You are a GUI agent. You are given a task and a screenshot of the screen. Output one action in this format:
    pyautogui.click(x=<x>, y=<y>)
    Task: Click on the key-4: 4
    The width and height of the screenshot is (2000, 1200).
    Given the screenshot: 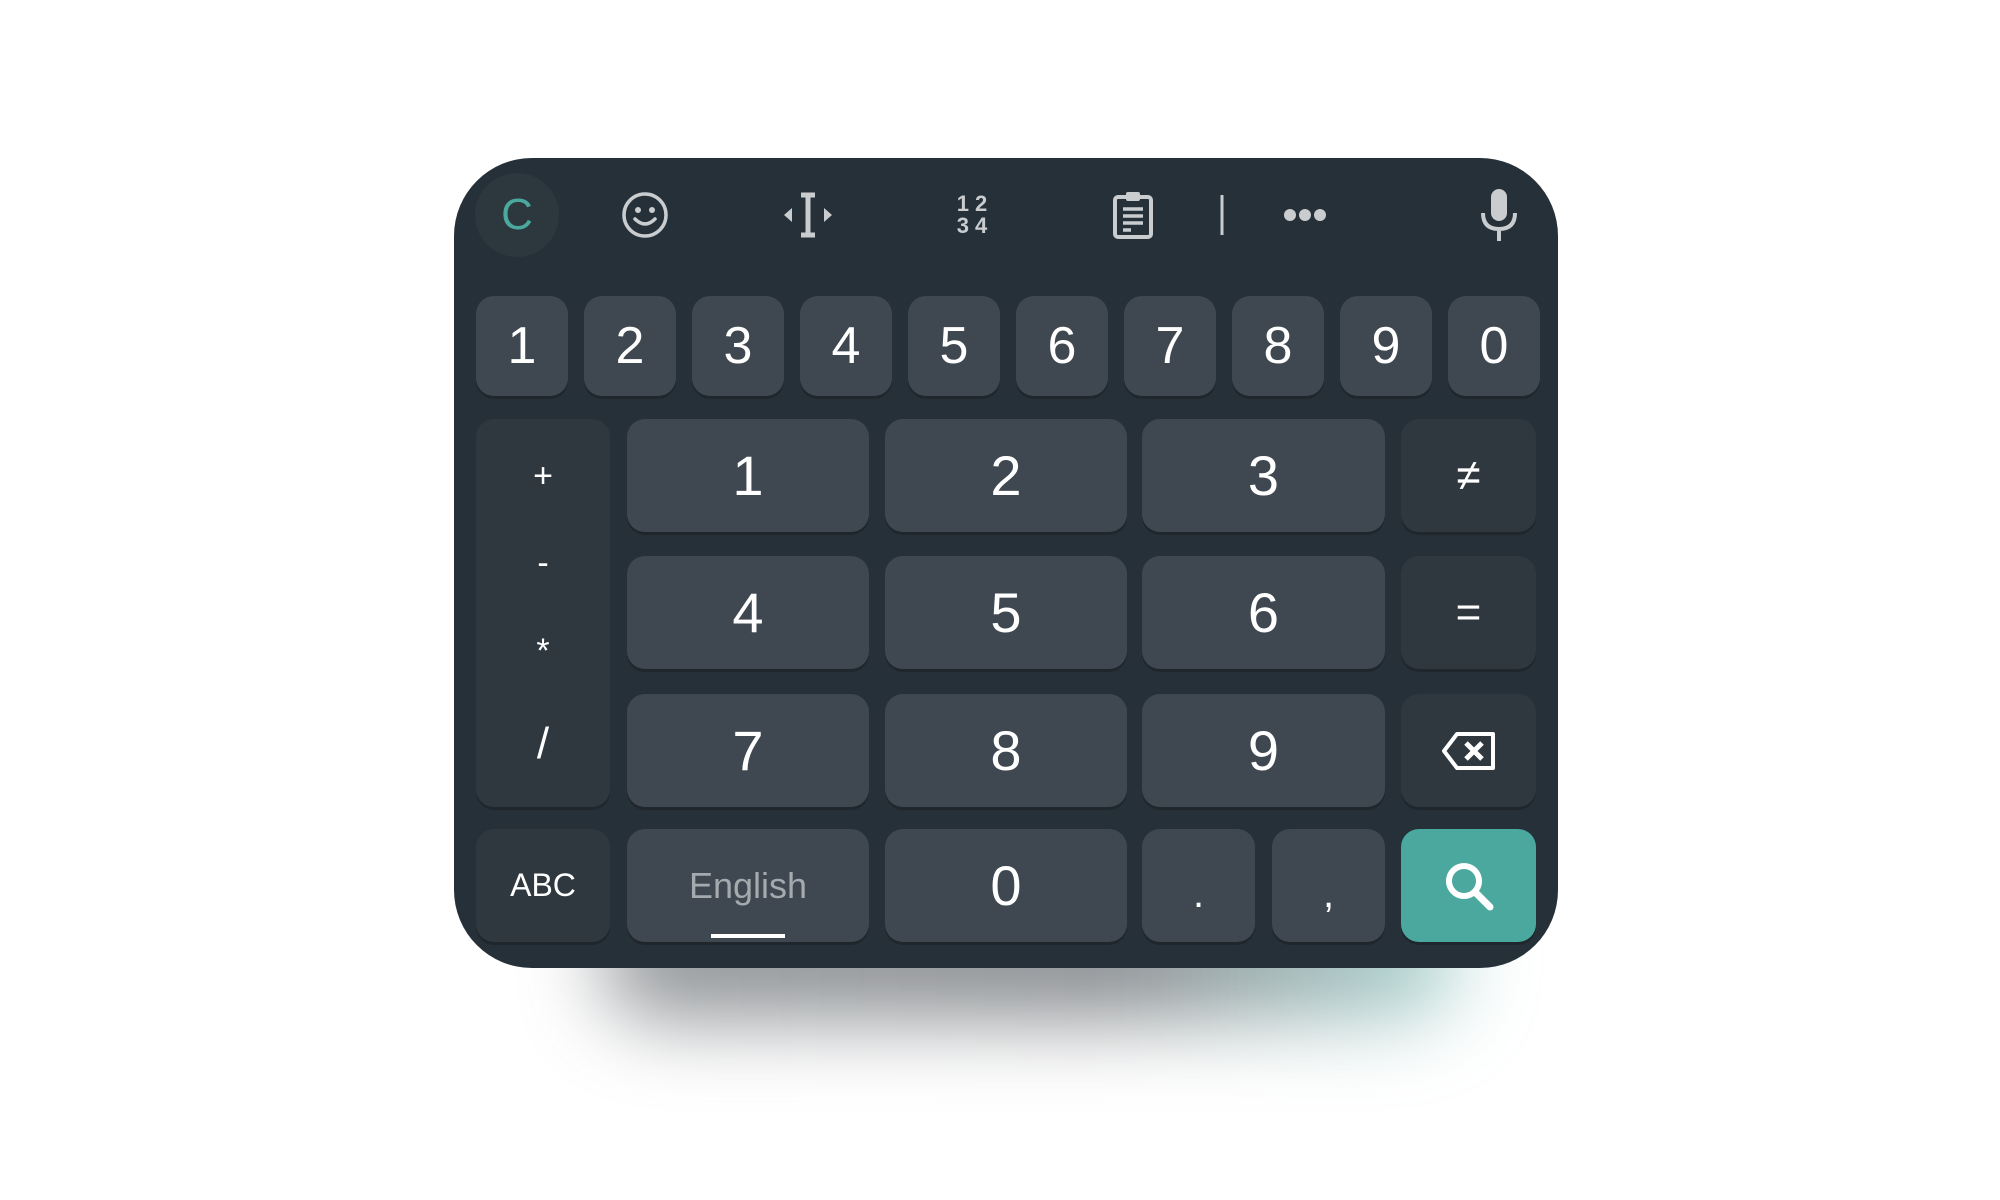 What is the action you would take?
    pyautogui.click(x=748, y=612)
    